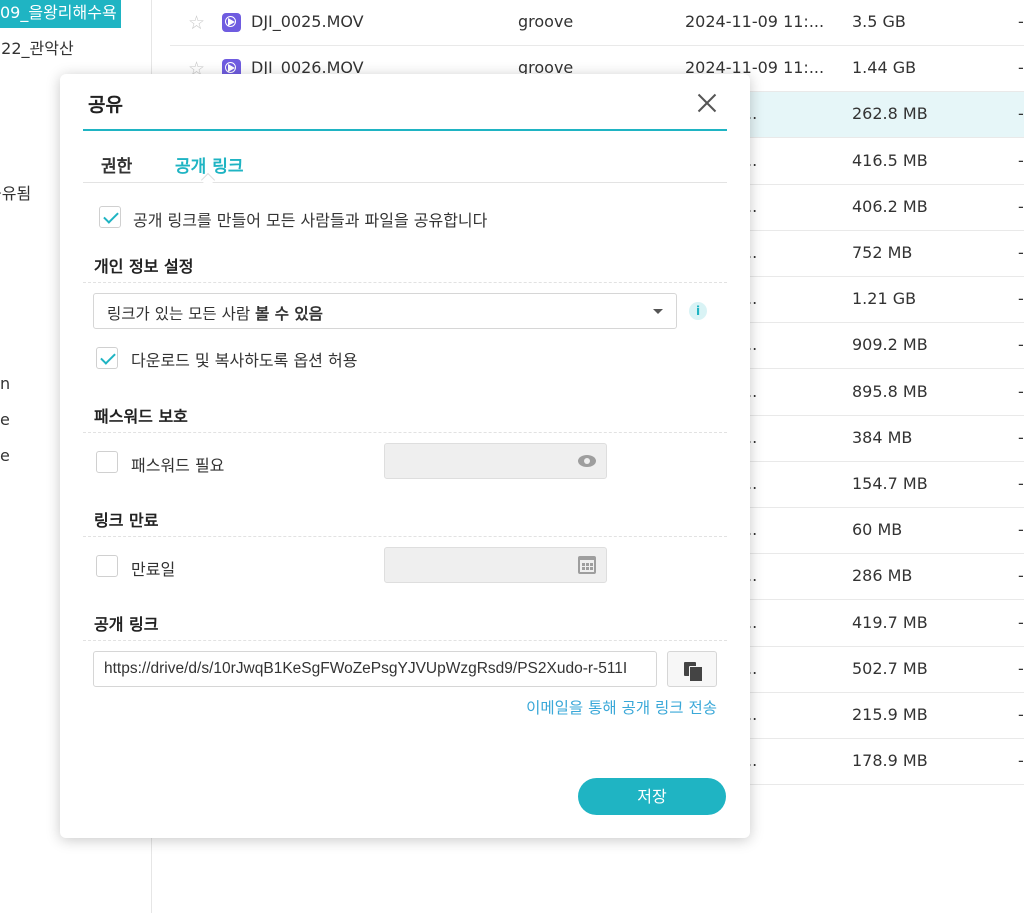 The height and width of the screenshot is (913, 1024). Describe the element at coordinates (60, 14) in the screenshot. I see `sidebar-item-folder-1: 09_을왕리해수욕` at that location.